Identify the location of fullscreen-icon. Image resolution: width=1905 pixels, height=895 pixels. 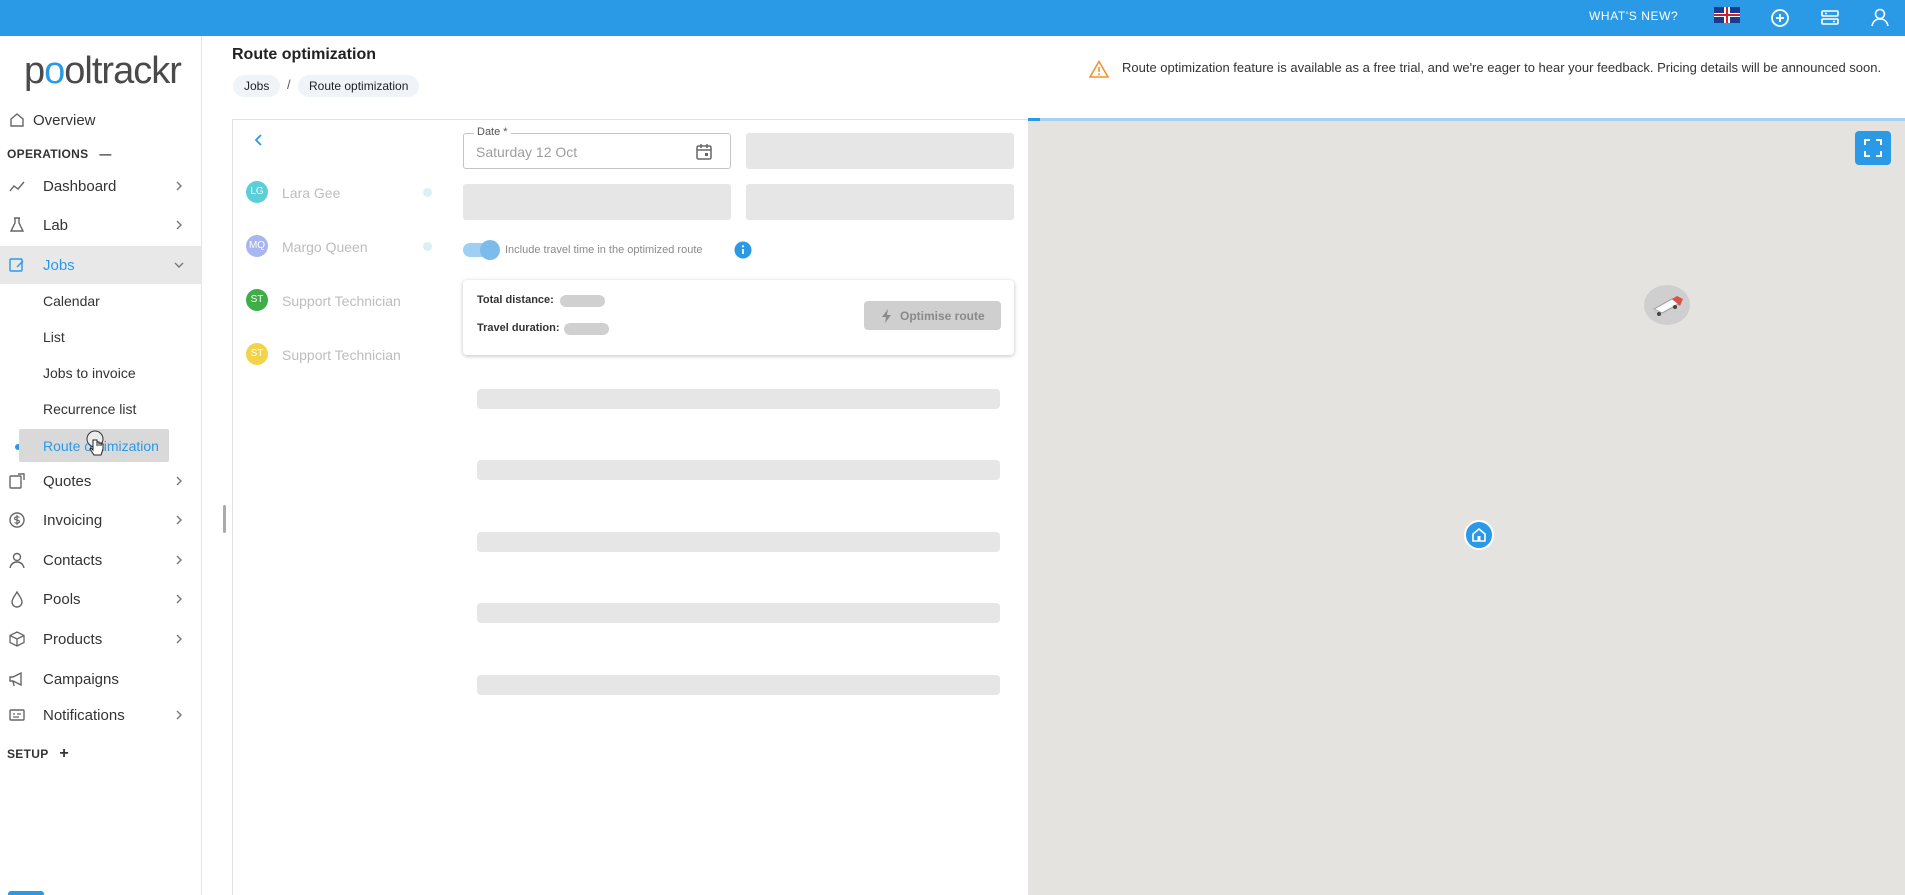
(1873, 148).